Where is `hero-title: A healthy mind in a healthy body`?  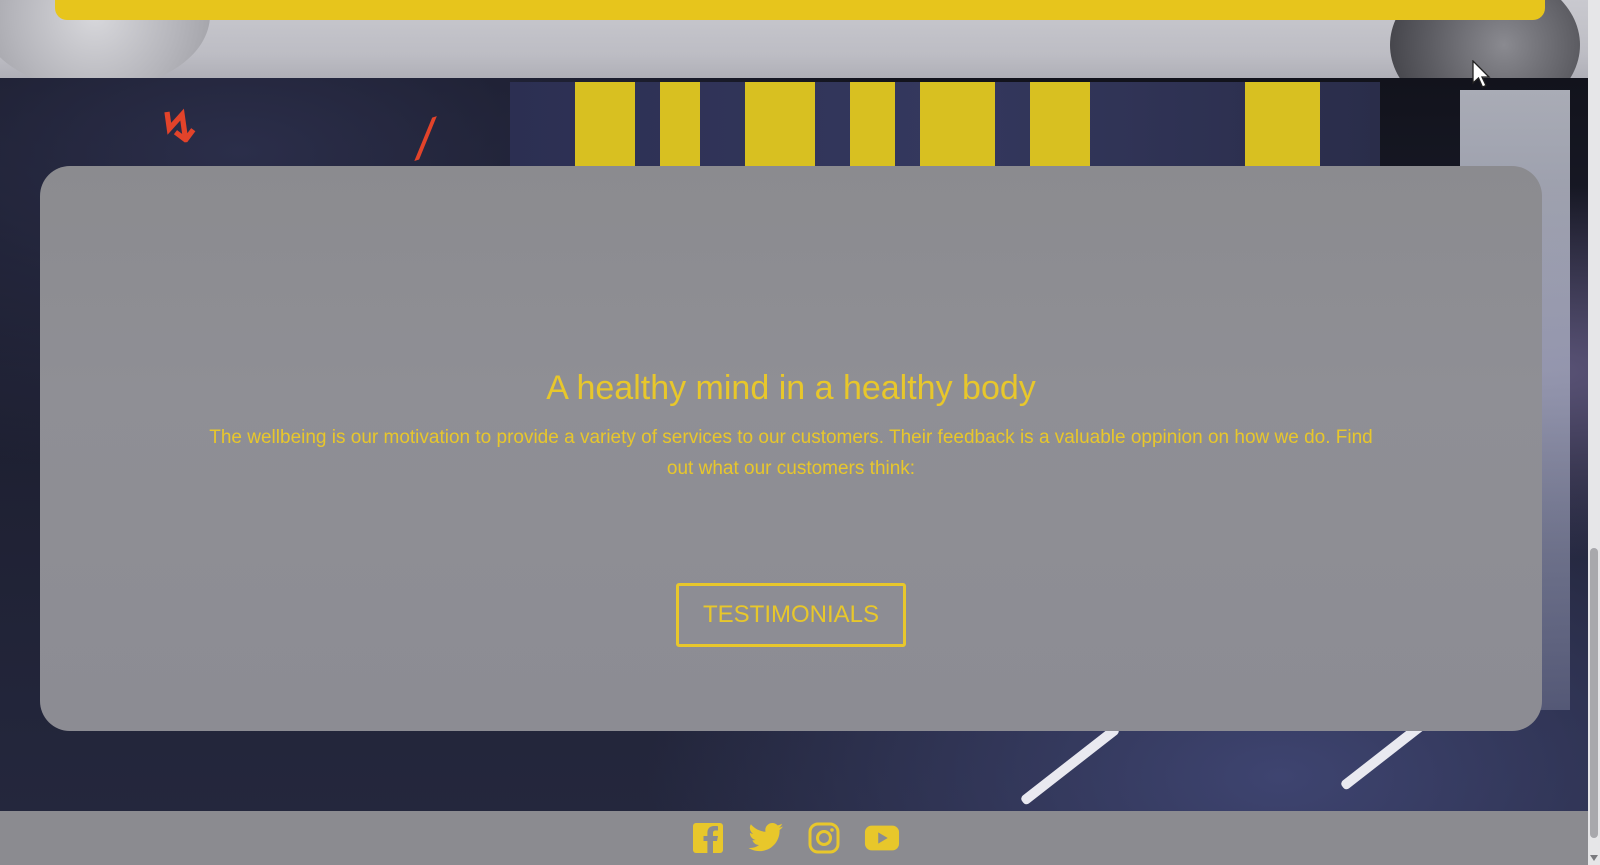 hero-title: A healthy mind in a healthy body is located at coordinates (791, 388).